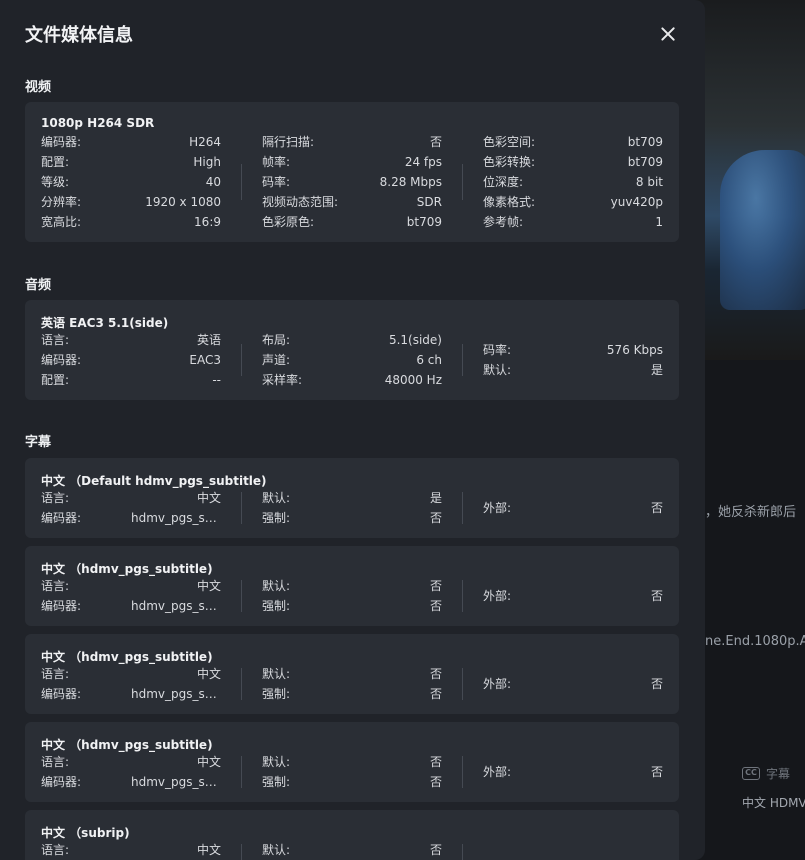 Image resolution: width=805 pixels, height=860 pixels. I want to click on info-row-label: 色彩原色:, so click(288, 222).